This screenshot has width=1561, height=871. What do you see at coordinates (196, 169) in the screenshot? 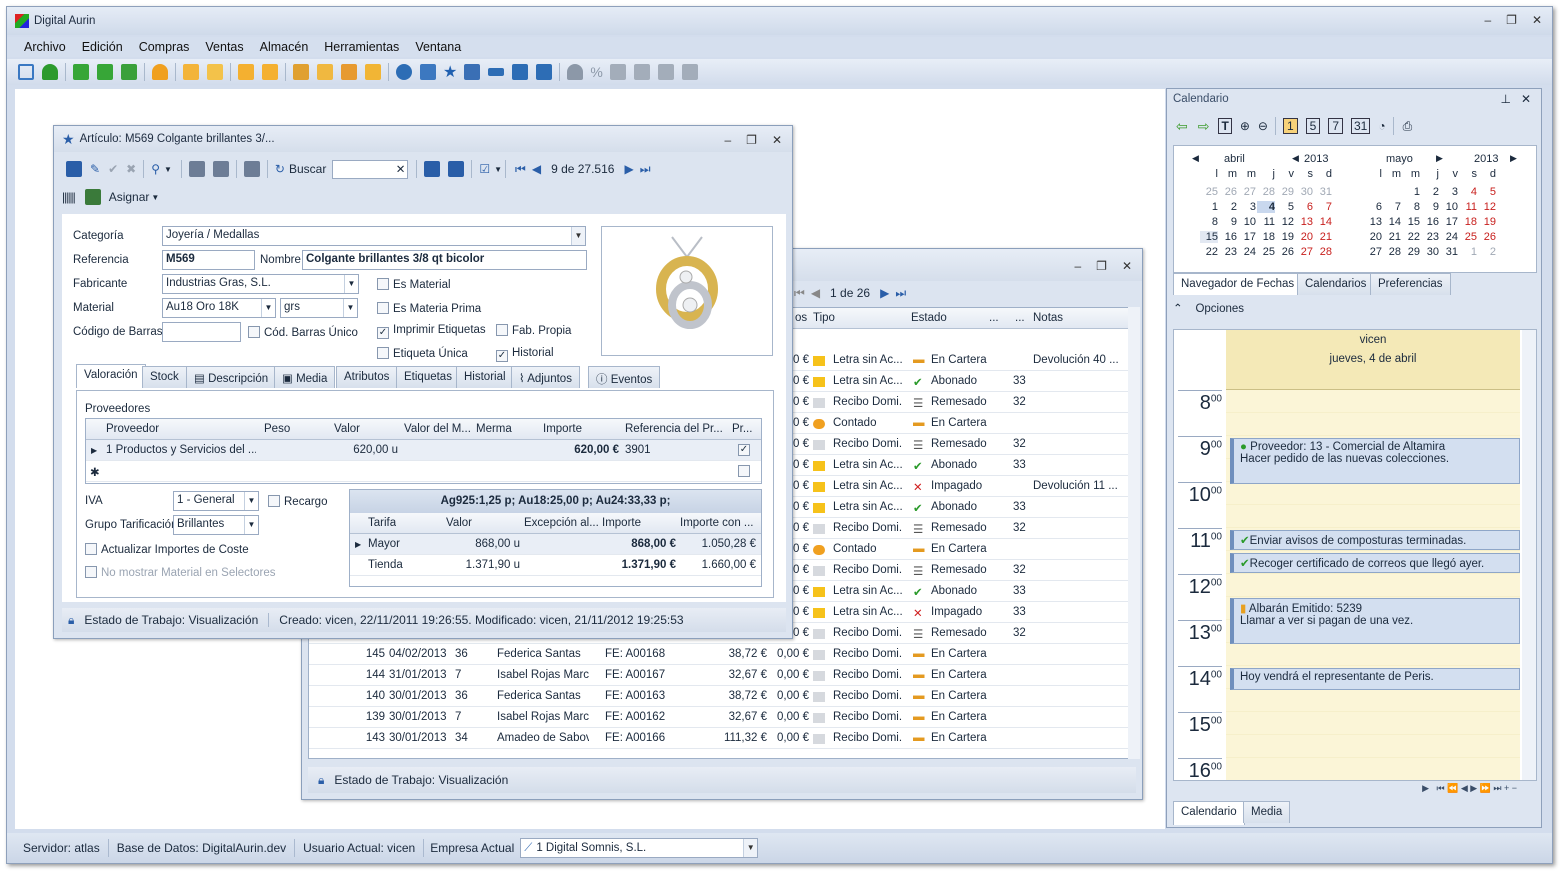
I see `print-icon` at bounding box center [196, 169].